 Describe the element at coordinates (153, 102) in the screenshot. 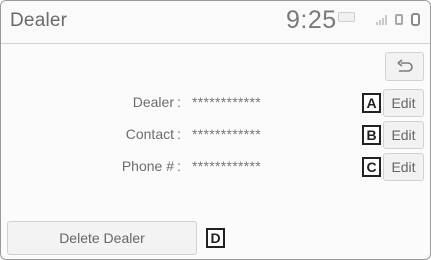

I see `dealer-label: Dealer` at that location.